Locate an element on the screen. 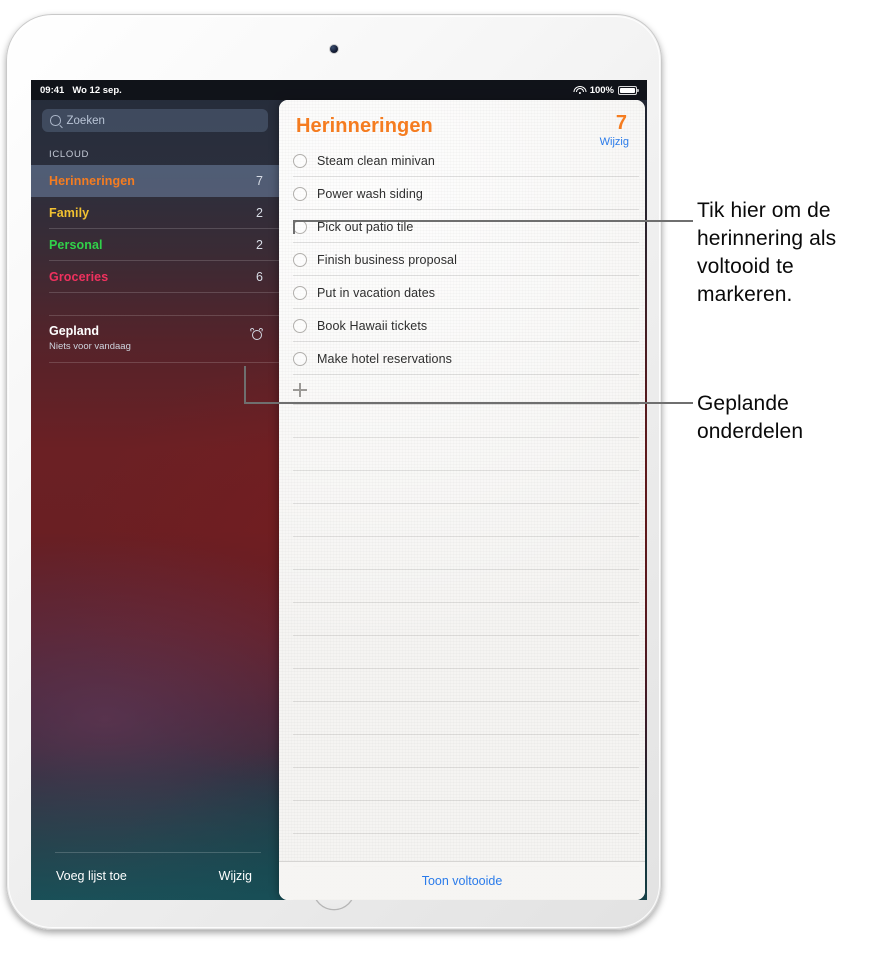 The image size is (891, 958). search-placeholder: Zoeken is located at coordinates (85, 120).